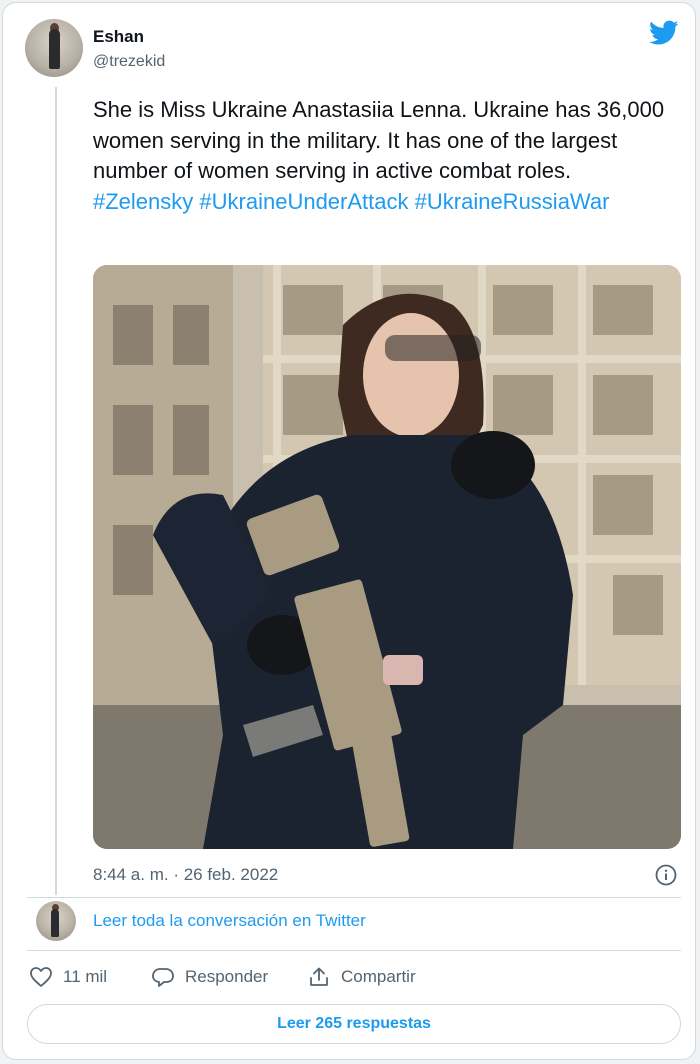 The height and width of the screenshot is (1064, 700). Describe the element at coordinates (319, 976) in the screenshot. I see `share-icon` at that location.